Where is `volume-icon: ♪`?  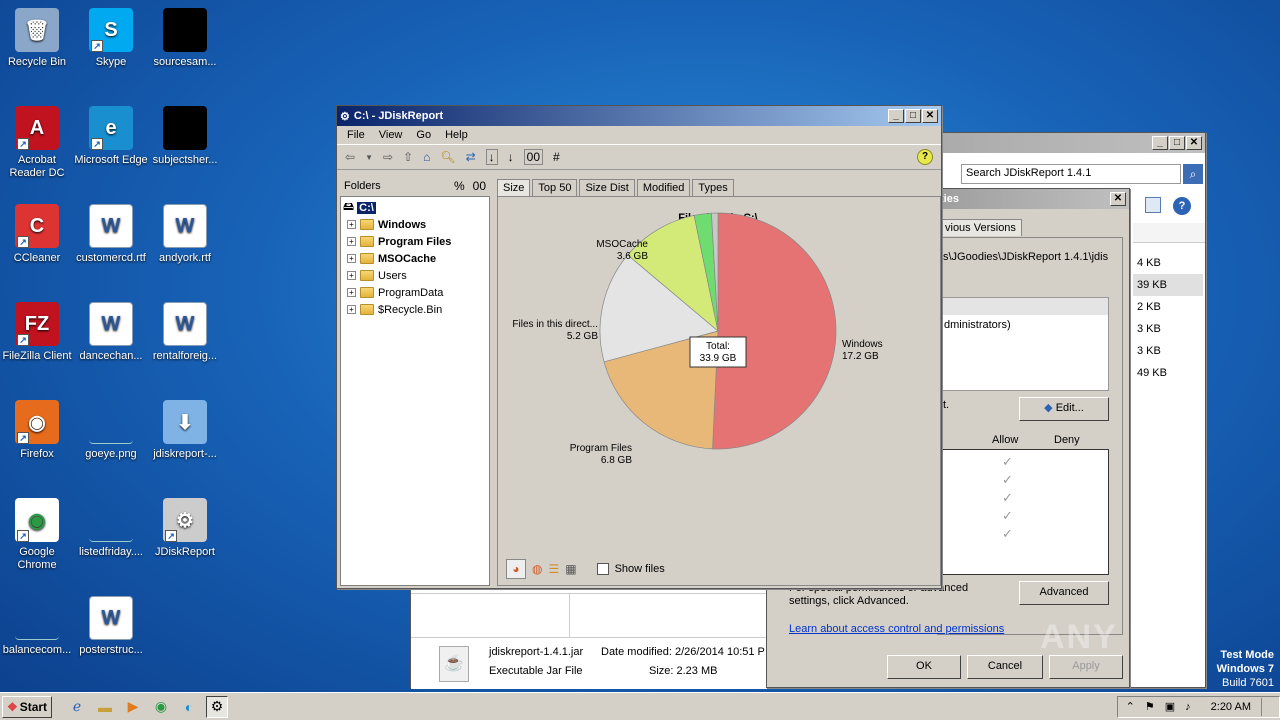
volume-icon: ♪ is located at coordinates (1188, 707).